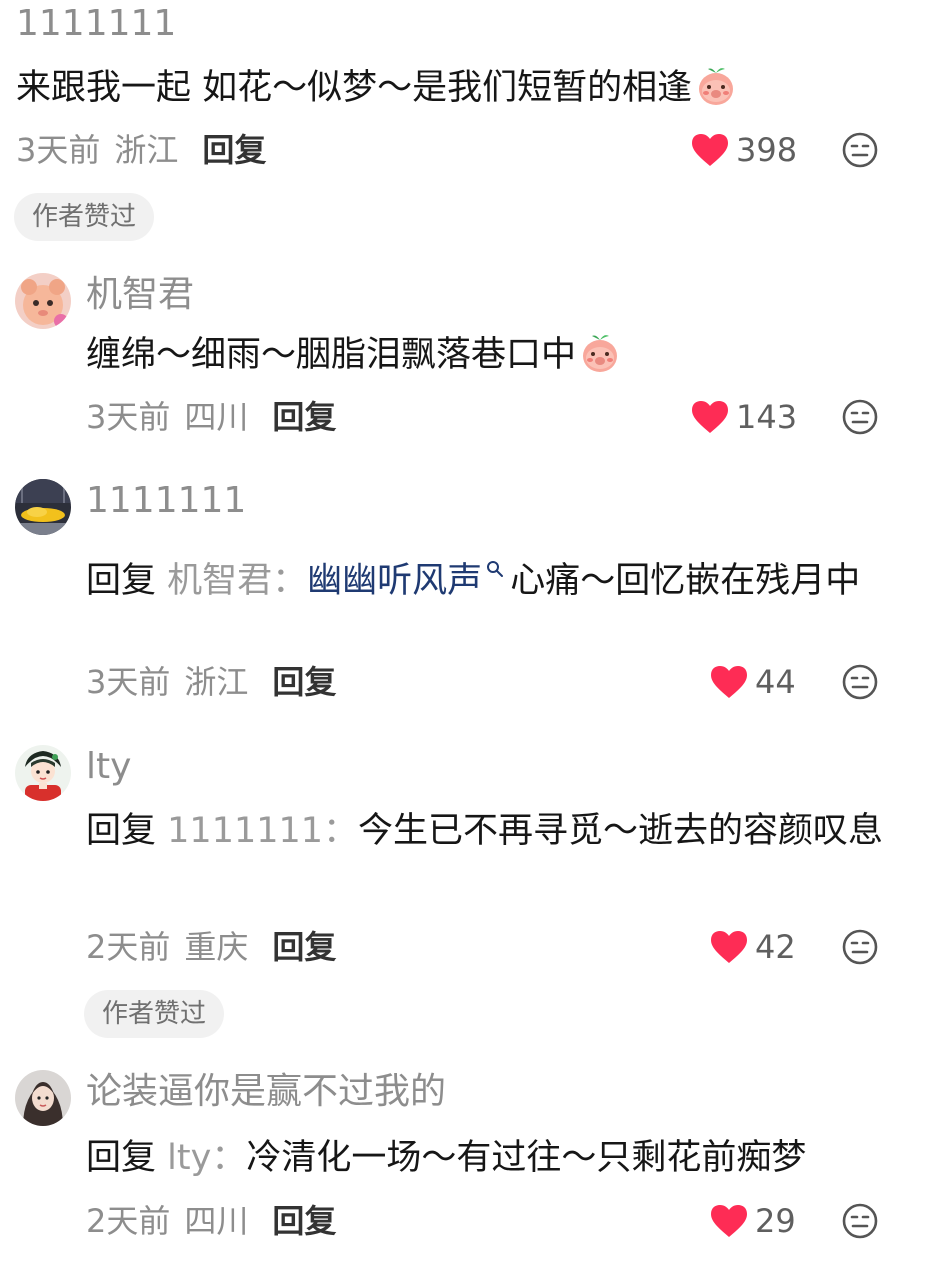 This screenshot has width=928, height=1269. What do you see at coordinates (394, 581) in the screenshot?
I see `search-mention-link: 幽幽听风声` at bounding box center [394, 581].